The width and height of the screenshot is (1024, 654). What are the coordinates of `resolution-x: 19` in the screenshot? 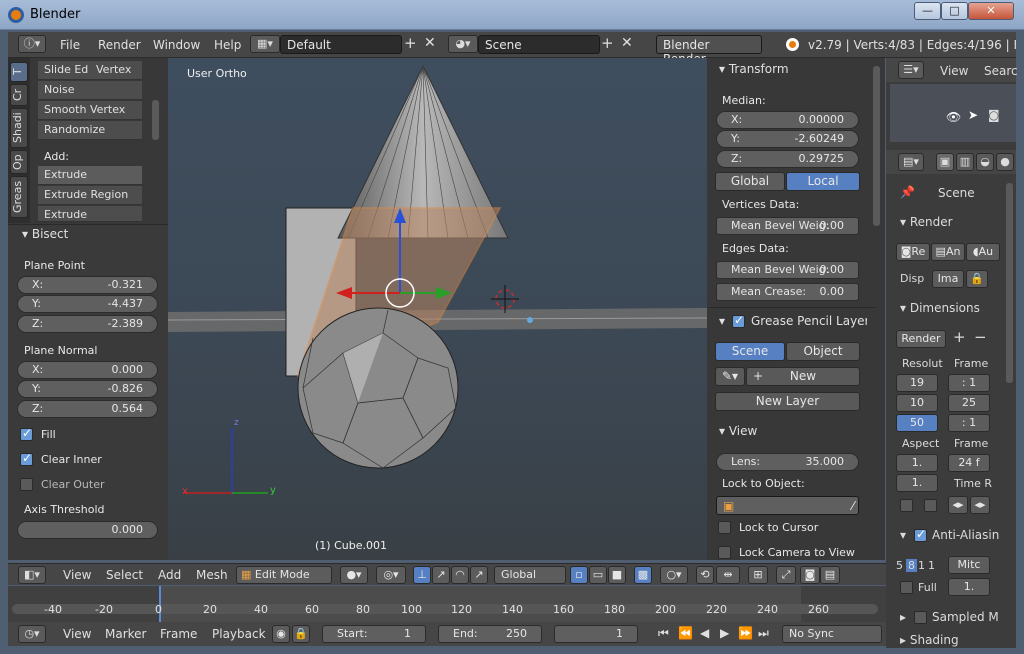 It's located at (917, 383).